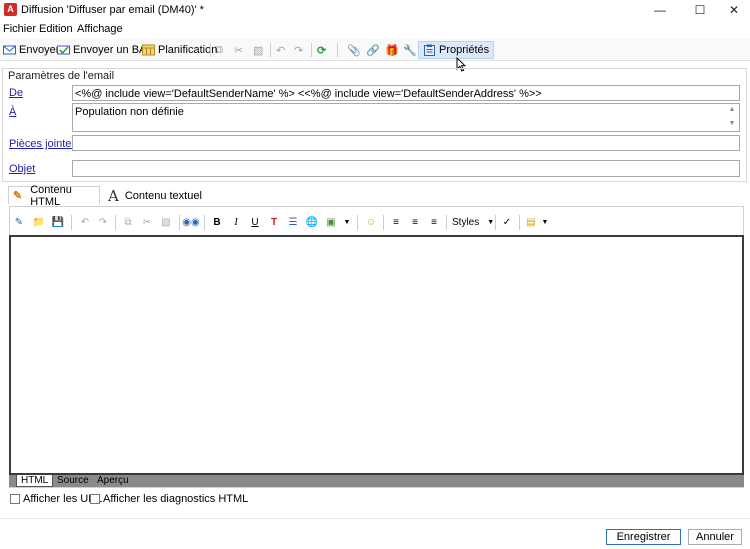  Describe the element at coordinates (43, 144) in the screenshot. I see `attachments-link: Pièces jointes` at that location.